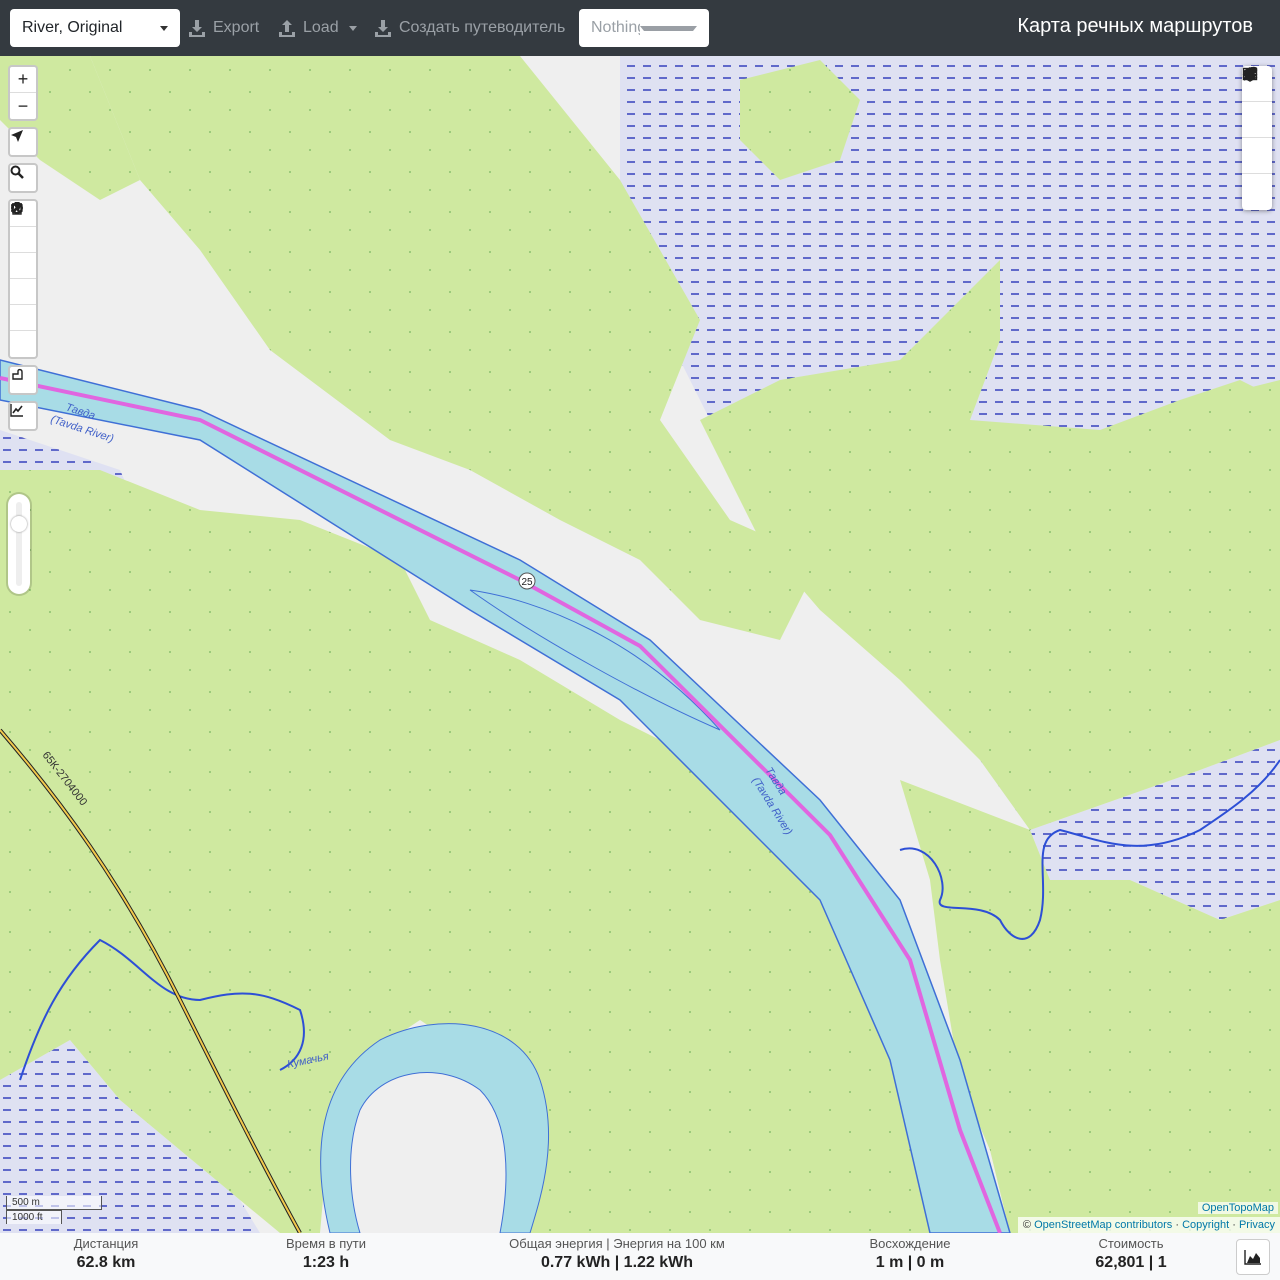  I want to click on stat-duration: Время в пути 1:23 h, so click(326, 1254).